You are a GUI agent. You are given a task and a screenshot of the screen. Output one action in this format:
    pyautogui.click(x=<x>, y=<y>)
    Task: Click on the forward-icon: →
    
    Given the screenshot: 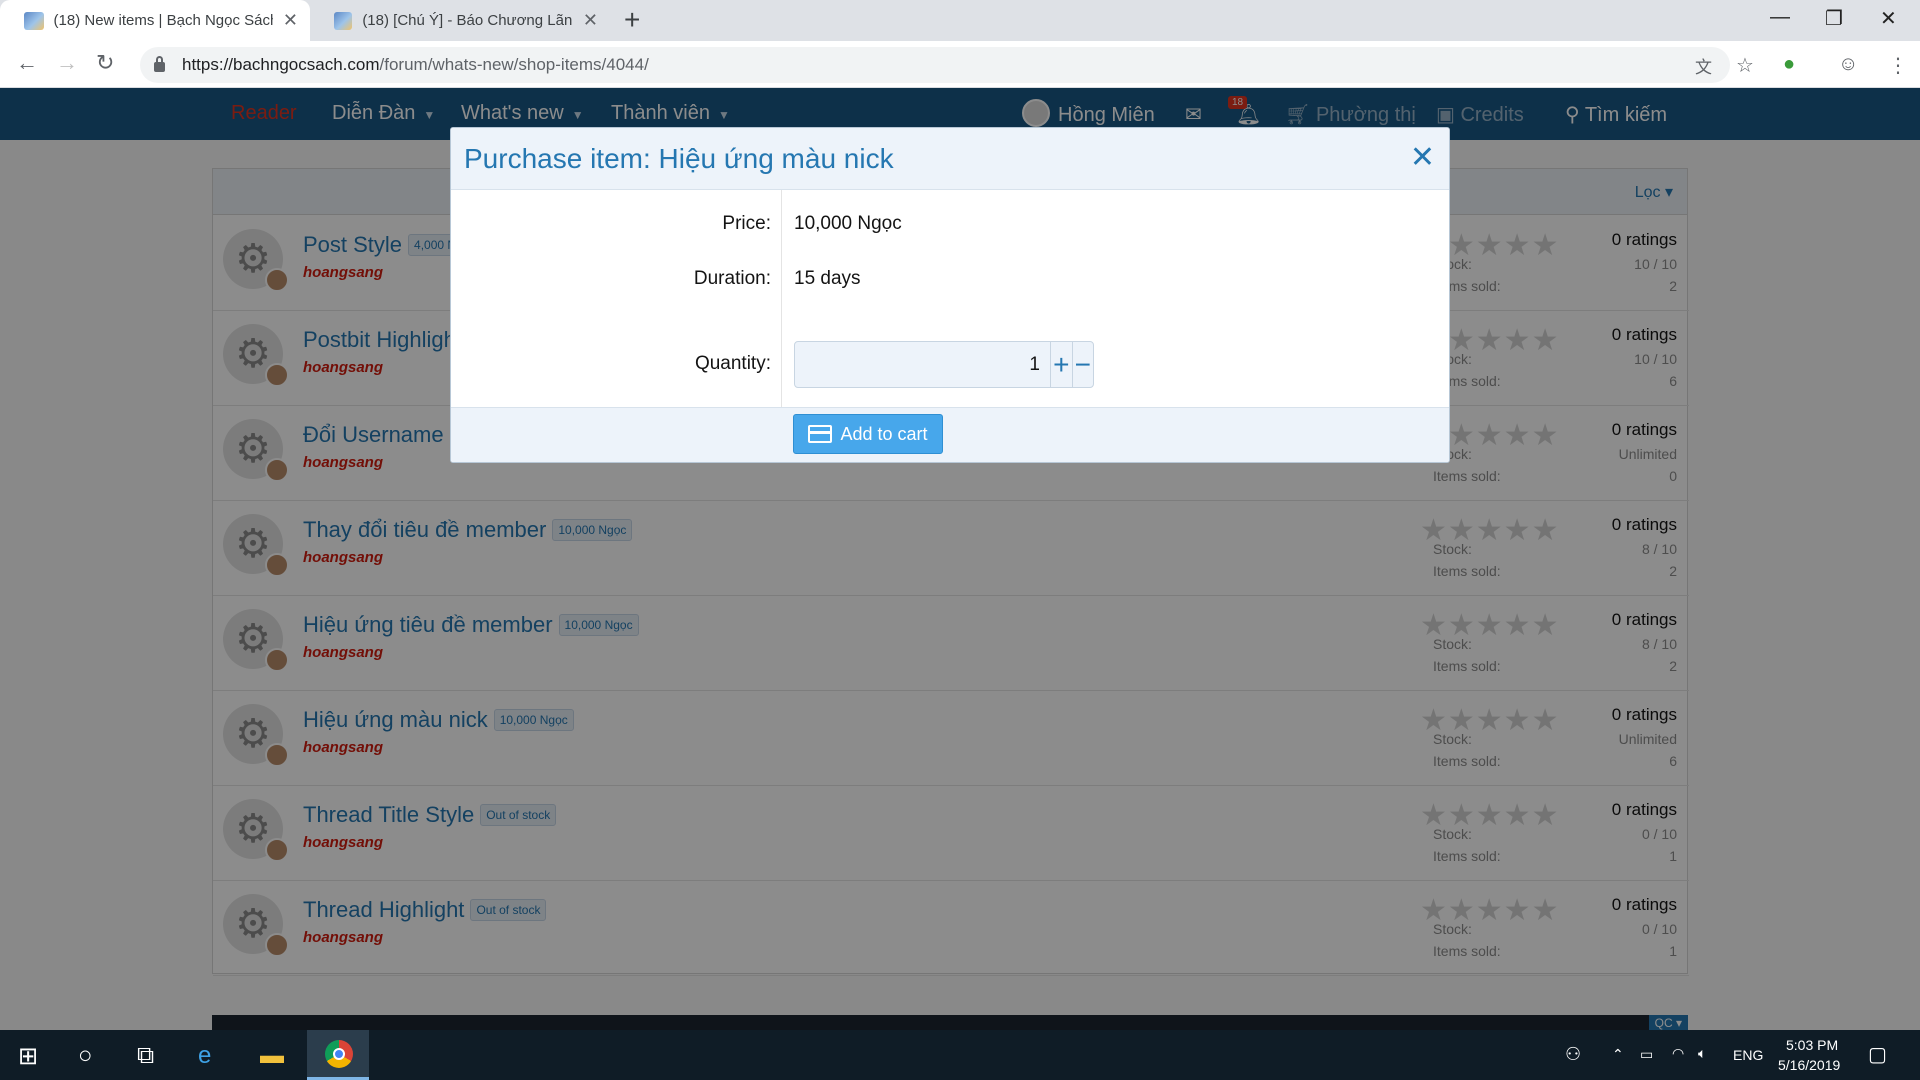 What is the action you would take?
    pyautogui.click(x=67, y=63)
    